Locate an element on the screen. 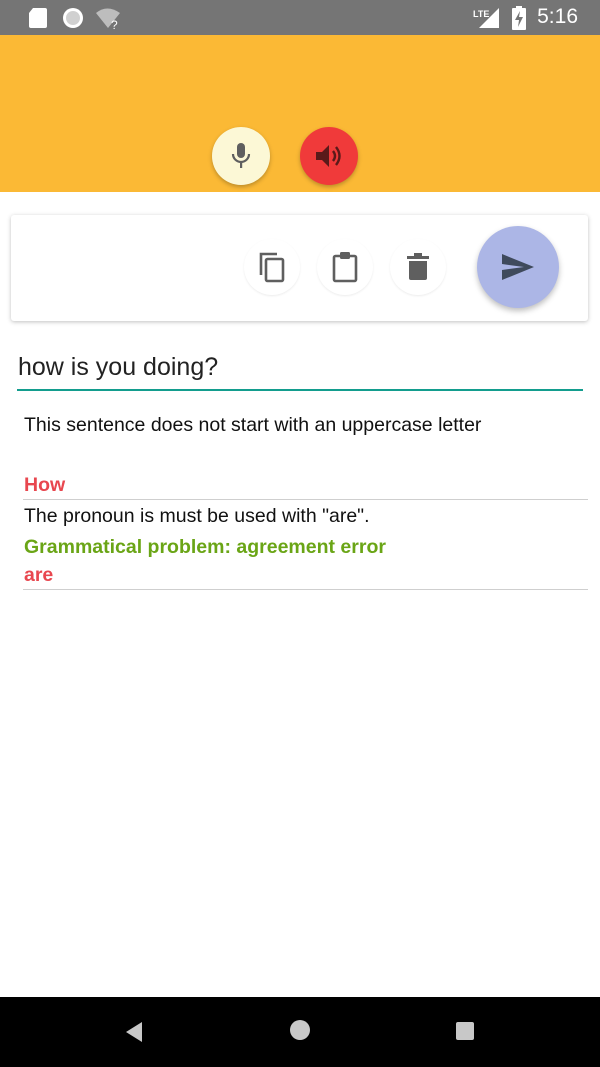 This screenshot has height=1067, width=600. text-input-wrapper is located at coordinates (300, 368).